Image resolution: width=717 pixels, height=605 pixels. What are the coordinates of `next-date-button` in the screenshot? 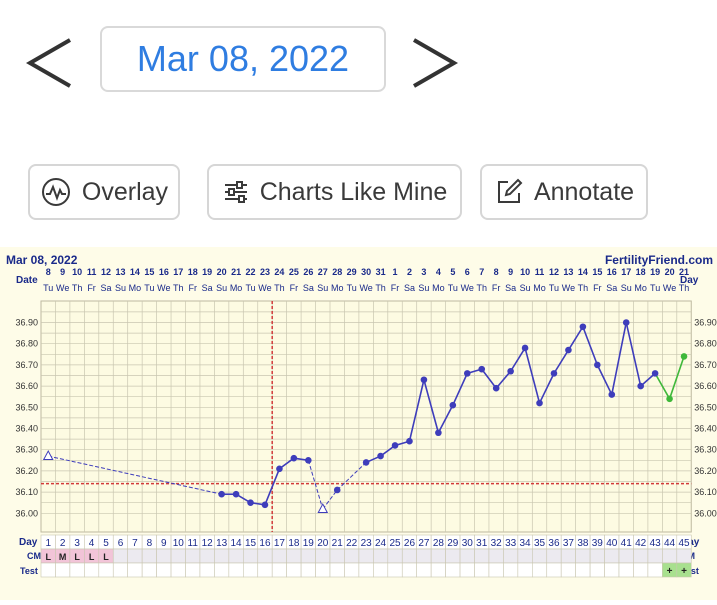 It's located at (435, 63).